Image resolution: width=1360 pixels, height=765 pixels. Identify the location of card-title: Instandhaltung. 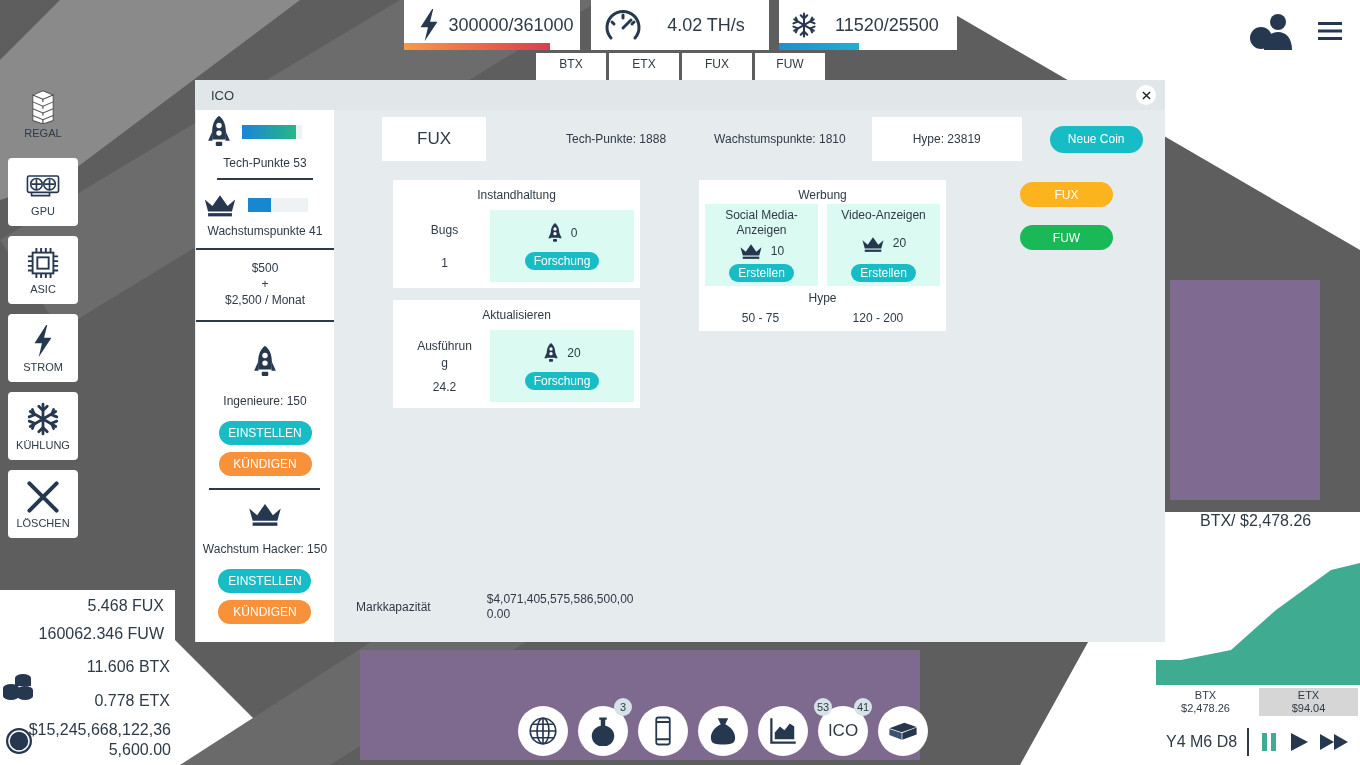
(516, 195).